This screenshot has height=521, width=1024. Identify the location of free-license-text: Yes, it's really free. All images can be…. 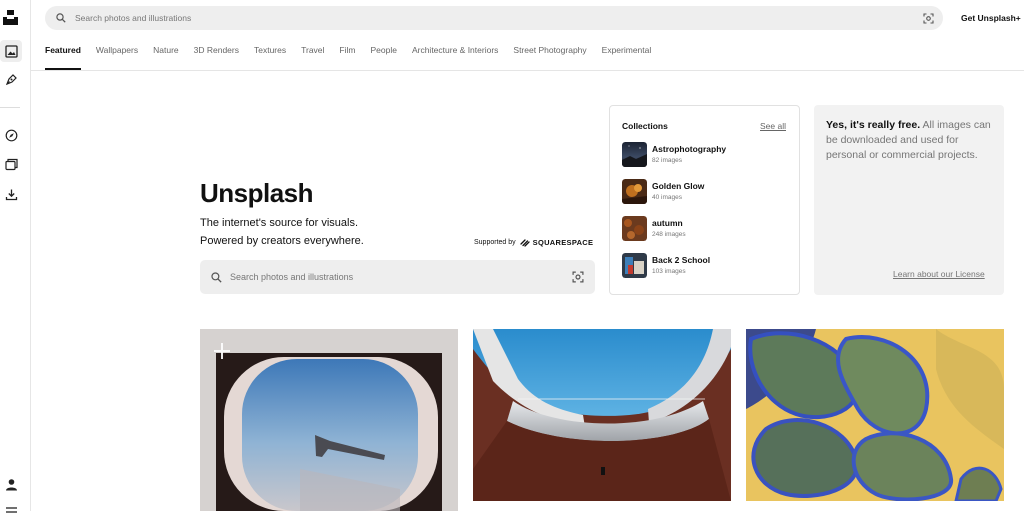
(910, 140).